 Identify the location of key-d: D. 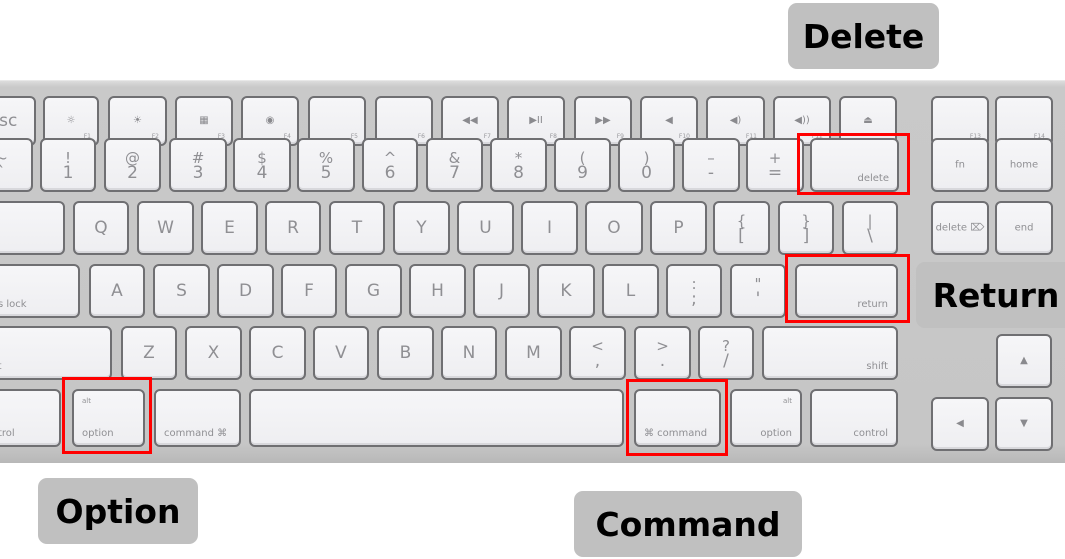
(245, 291).